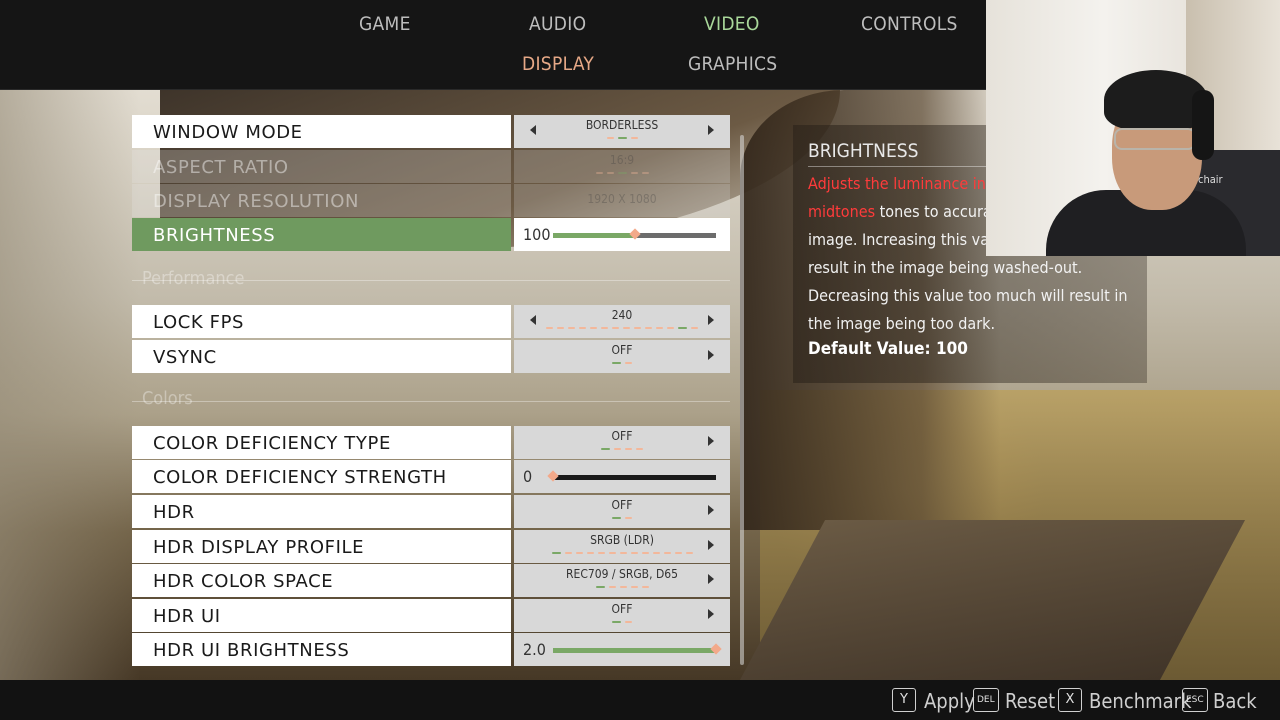  I want to click on setting-hdr: HDR OFF, so click(431, 511).